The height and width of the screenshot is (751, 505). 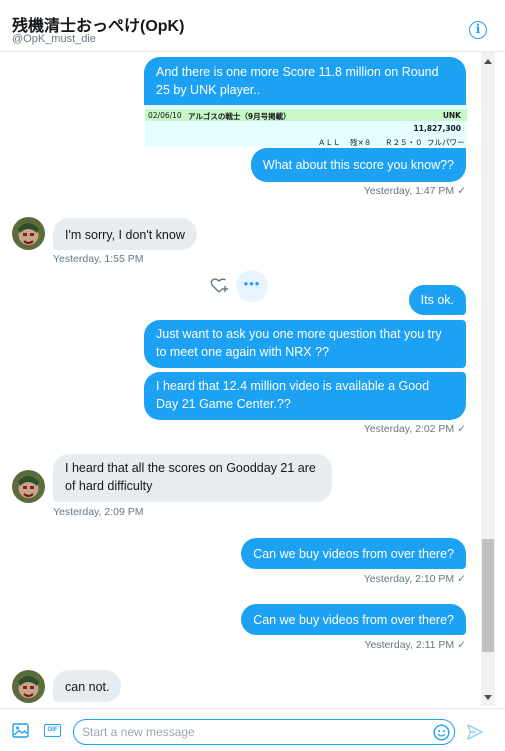 What do you see at coordinates (404, 142) in the screenshot?
I see `score-detail-round: Ｒ２５・０` at bounding box center [404, 142].